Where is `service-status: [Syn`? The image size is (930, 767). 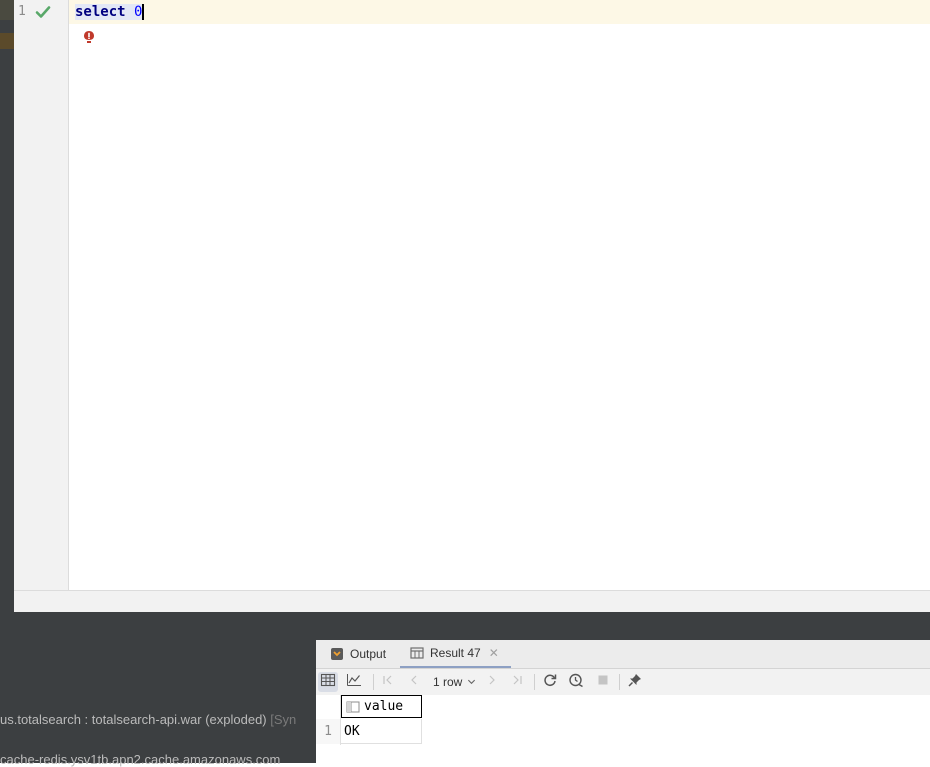
service-status: [Syn is located at coordinates (283, 719).